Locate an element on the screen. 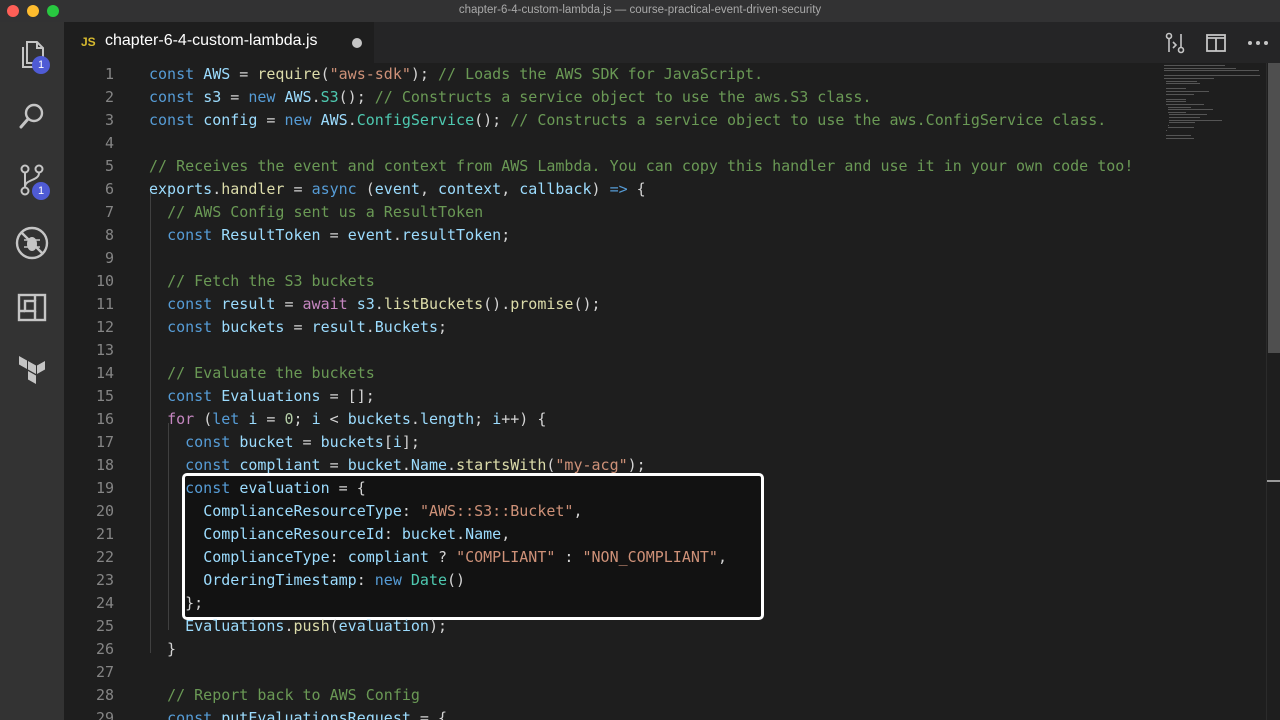 The width and height of the screenshot is (1280, 720). code-token: buckets is located at coordinates (379, 419).